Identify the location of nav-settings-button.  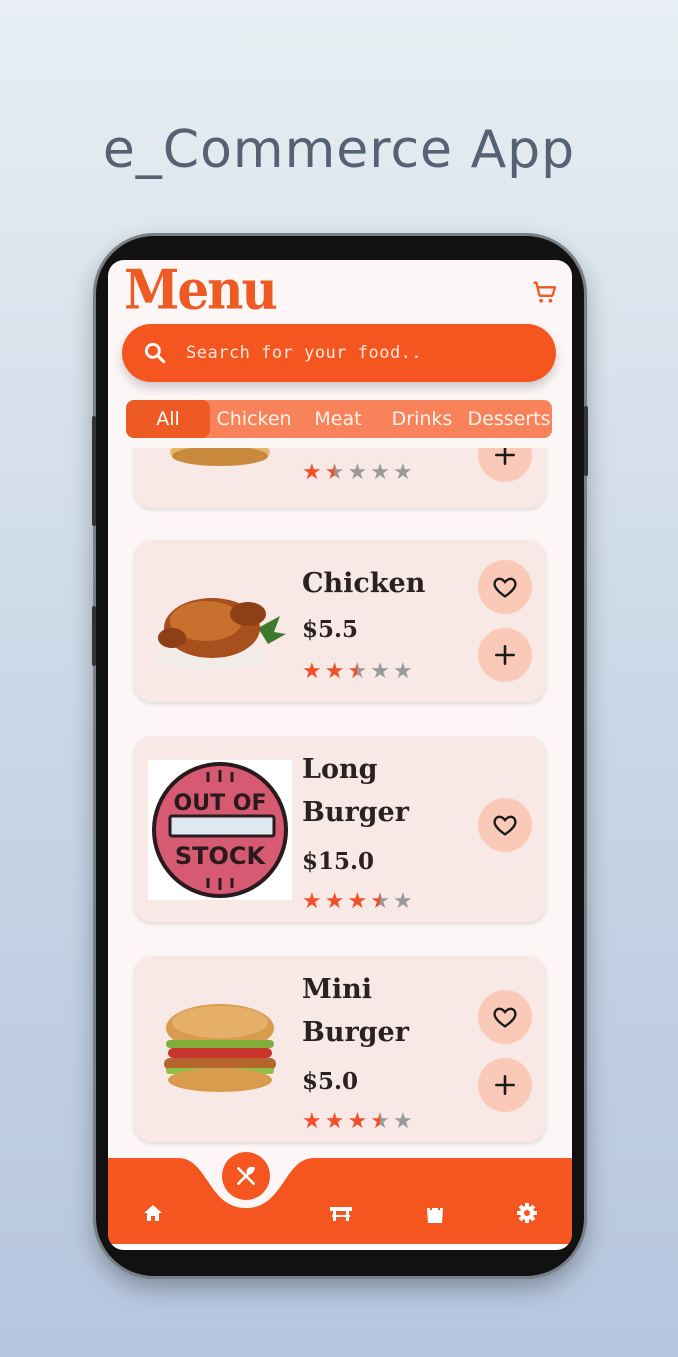
(527, 1213).